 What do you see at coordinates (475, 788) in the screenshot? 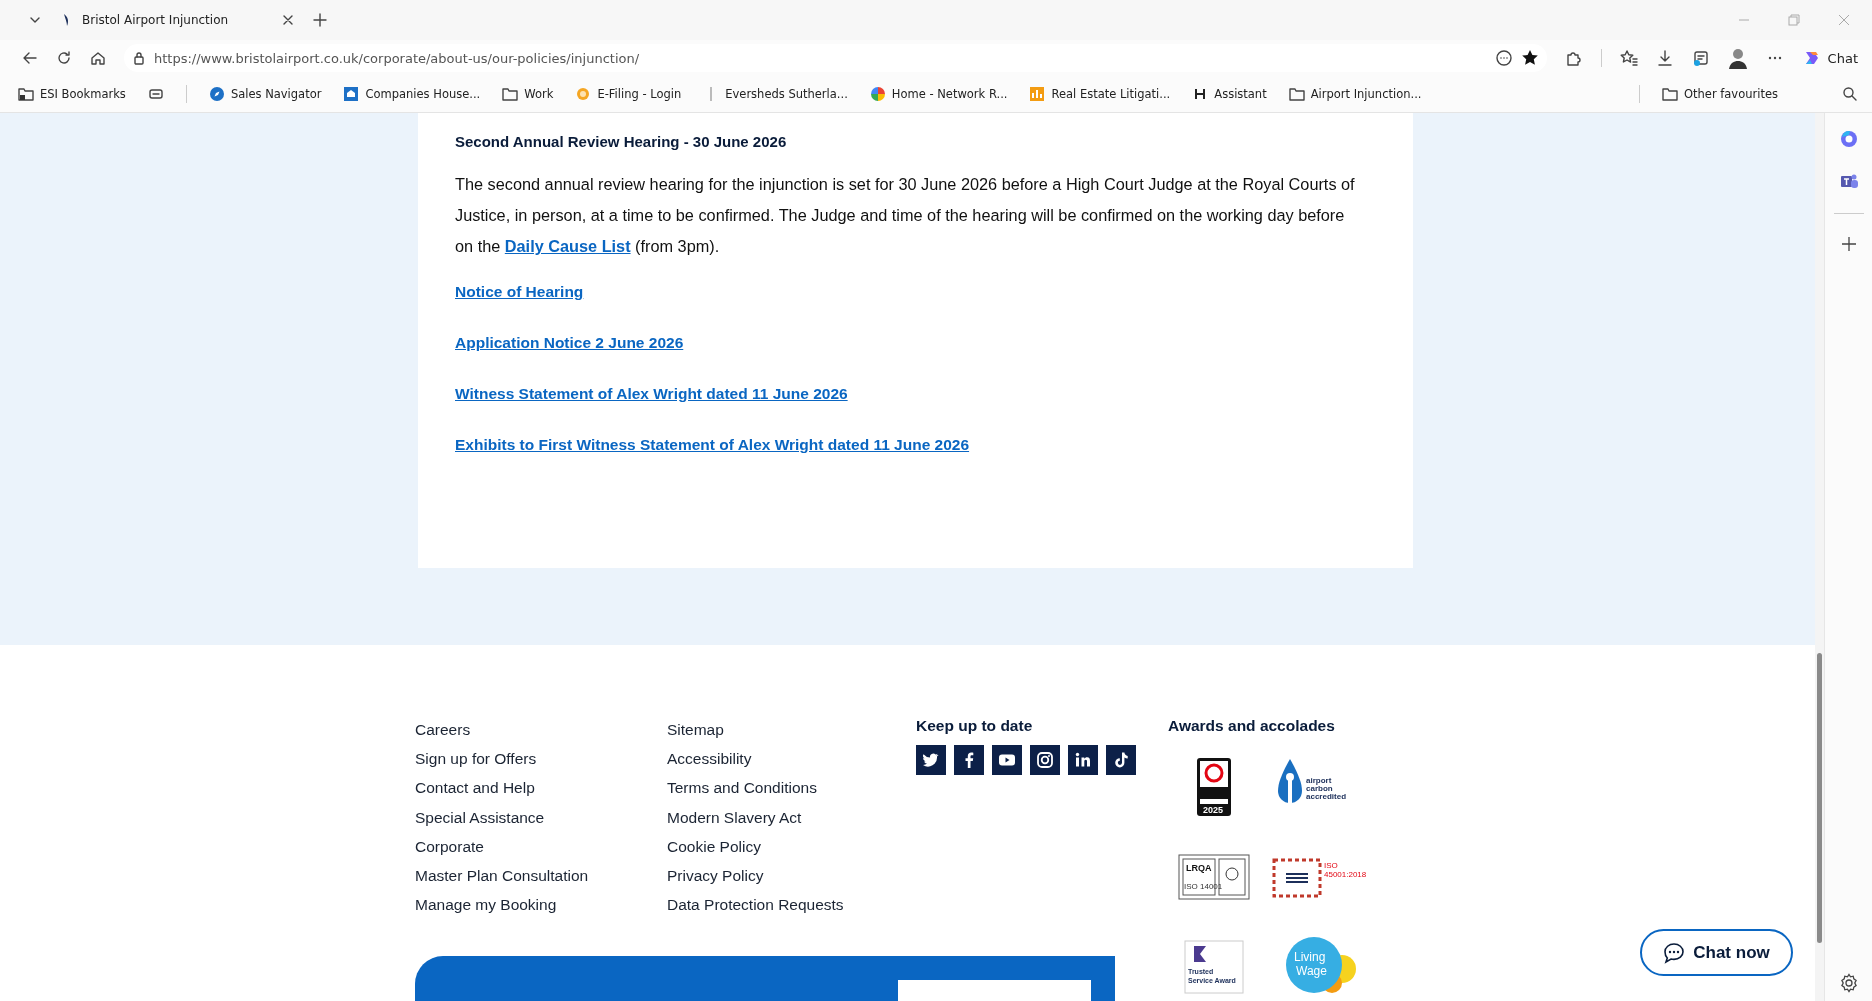
I see `footer-link: Contact and Help` at bounding box center [475, 788].